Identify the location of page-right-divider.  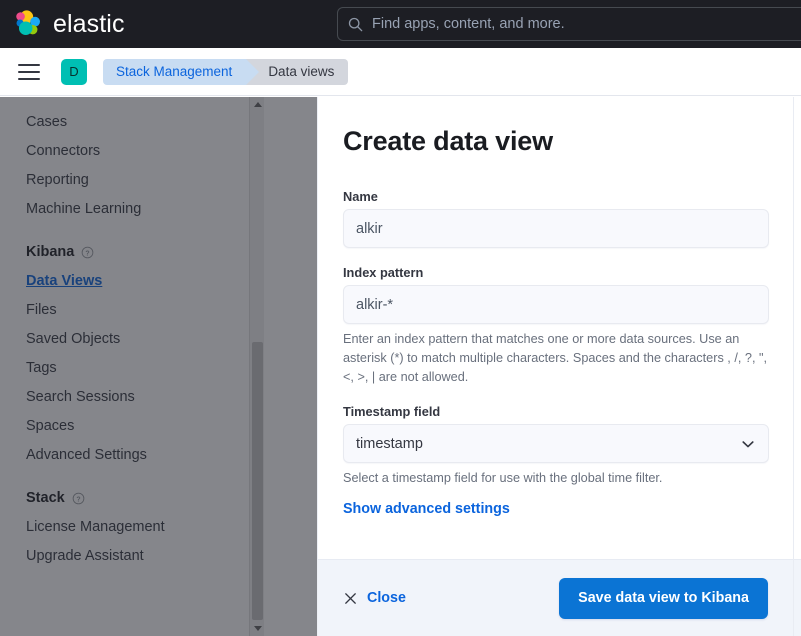
(793, 366).